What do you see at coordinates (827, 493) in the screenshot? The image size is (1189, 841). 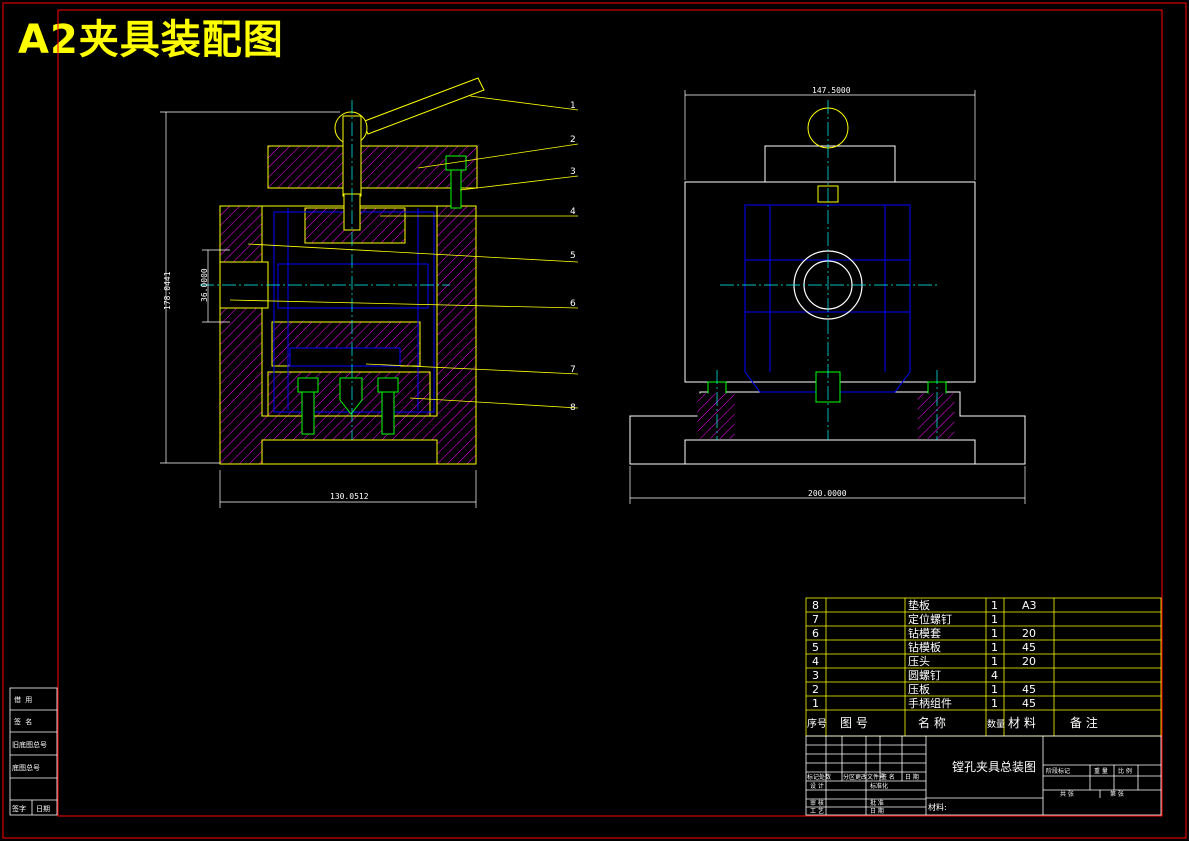 I see `dimension-text: 200.0000` at bounding box center [827, 493].